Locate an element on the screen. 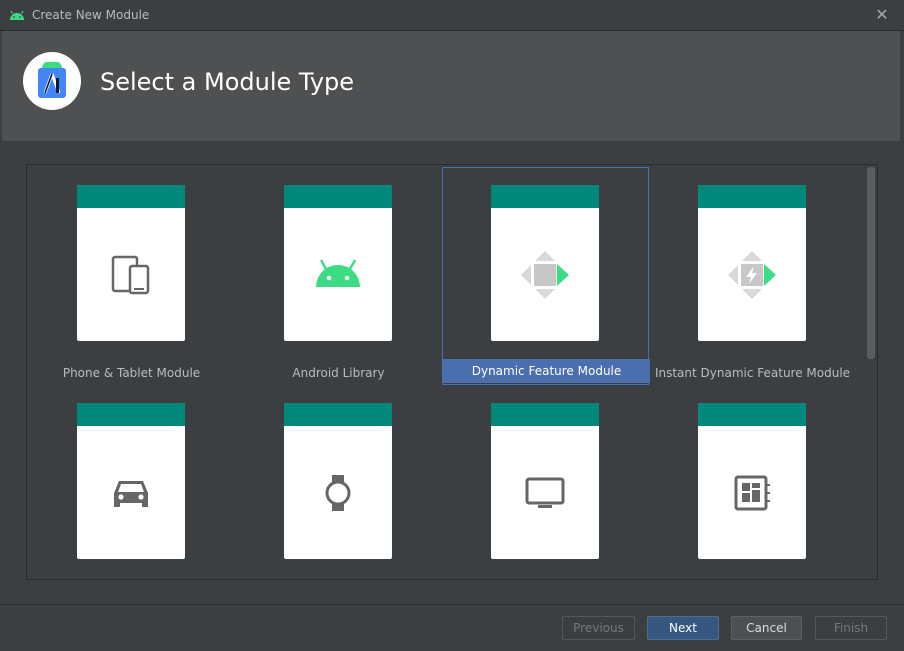 The width and height of the screenshot is (904, 651). scrollbar is located at coordinates (871, 263).